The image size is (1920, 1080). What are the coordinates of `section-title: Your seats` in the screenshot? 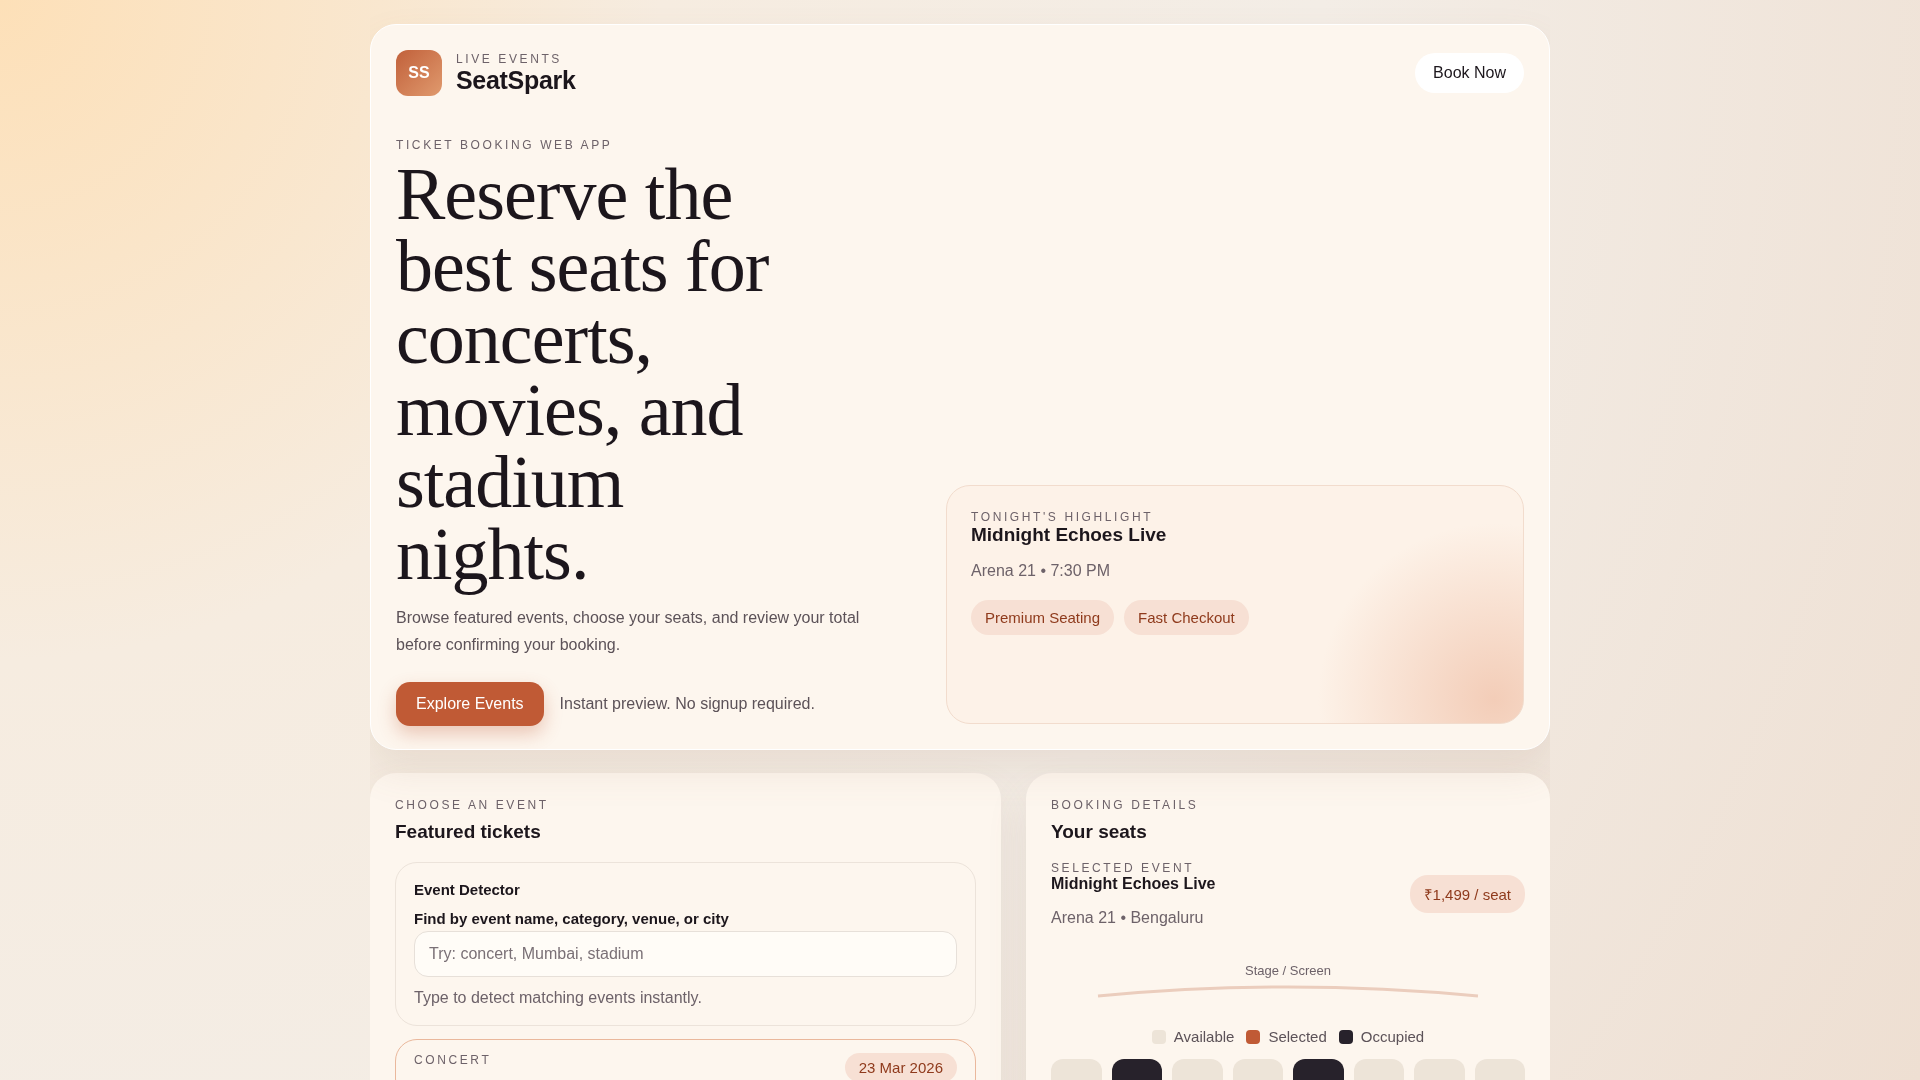 It's located at (1099, 832).